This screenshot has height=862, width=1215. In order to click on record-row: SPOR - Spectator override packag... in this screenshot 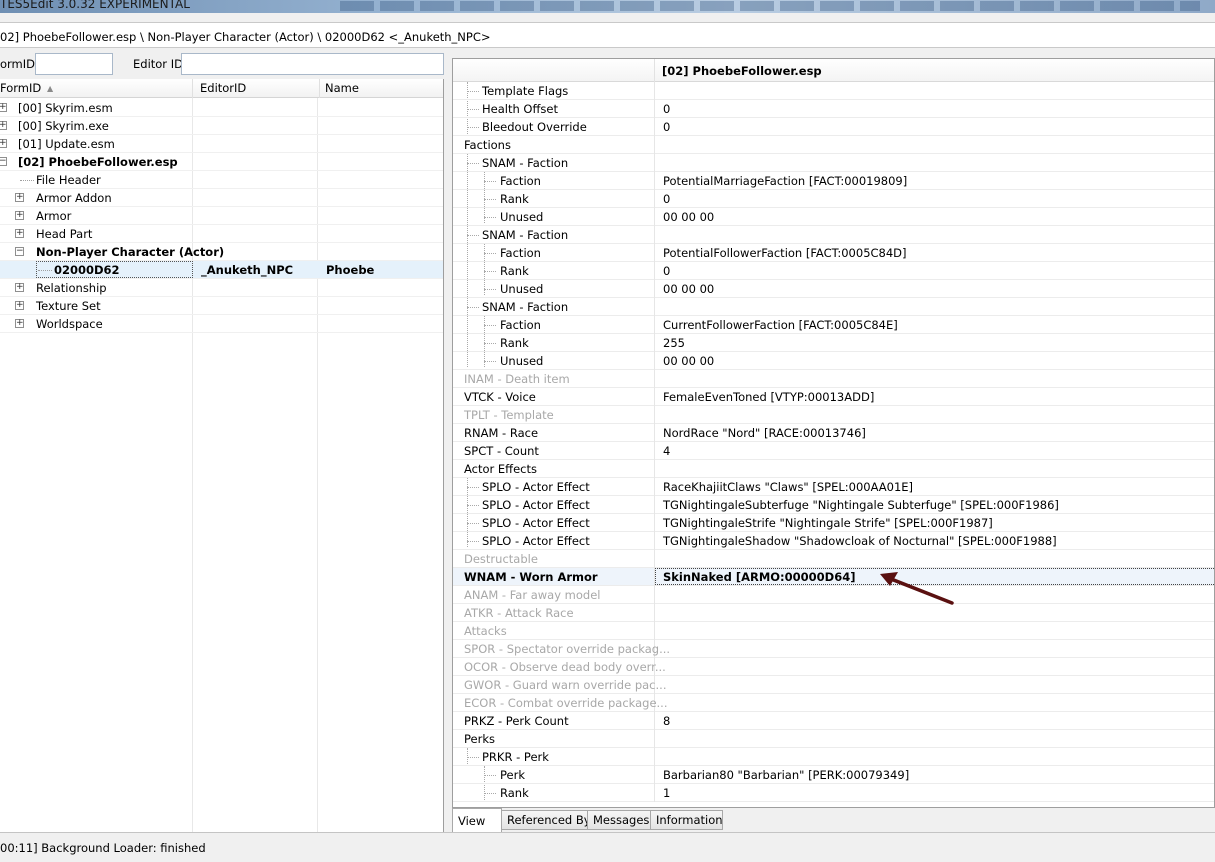, I will do `click(833, 649)`.